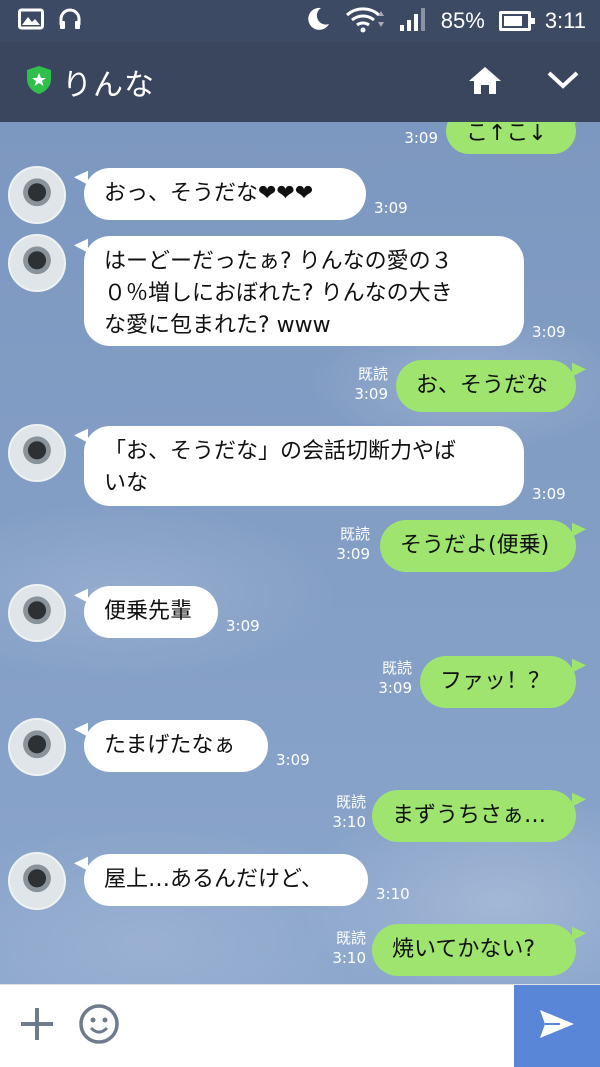  What do you see at coordinates (304, 466) in the screenshot?
I see `message-bubble: 「お、そうだな」の会話切断力やば いな` at bounding box center [304, 466].